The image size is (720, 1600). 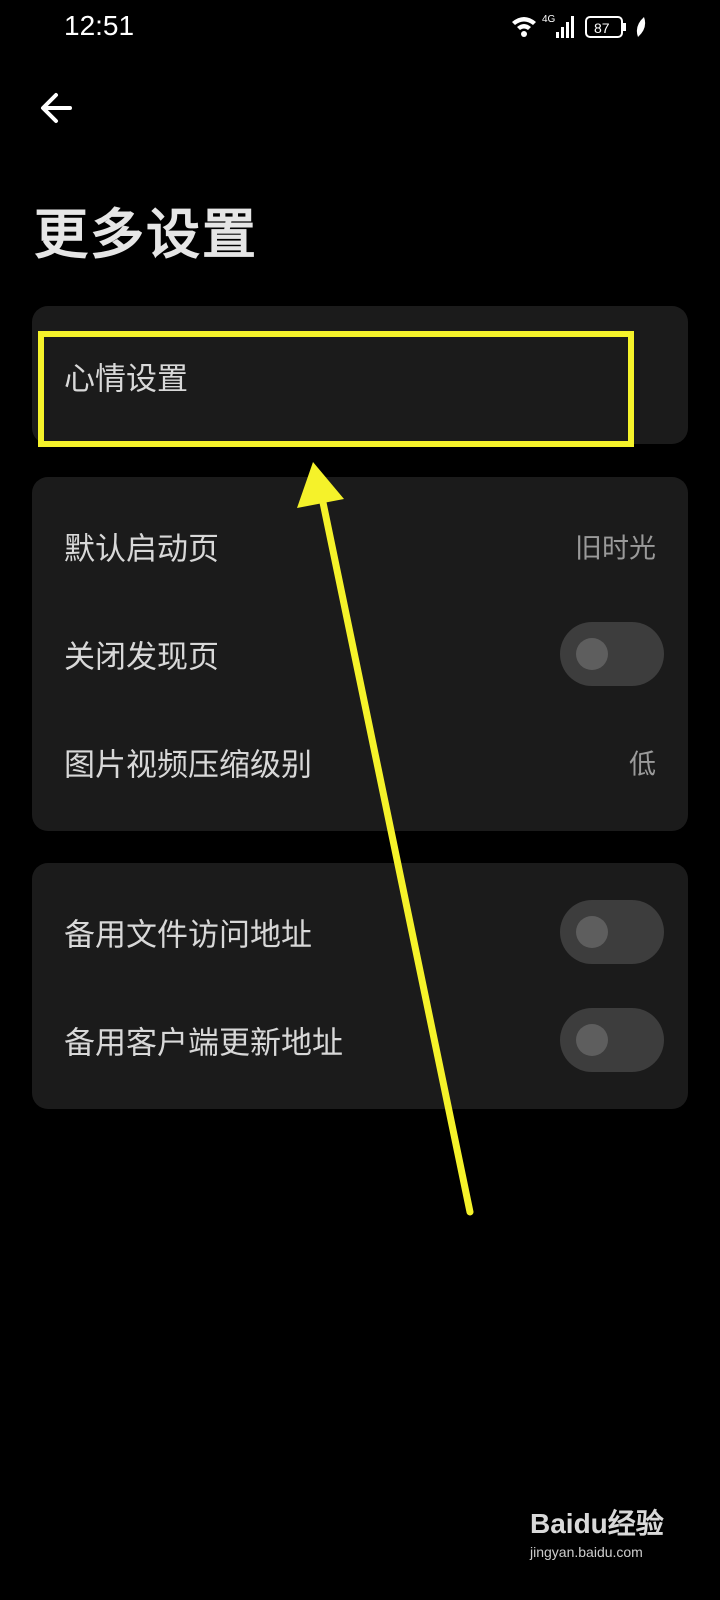 What do you see at coordinates (360, 1040) in the screenshot?
I see `backup-update-address-row: 备用客户端更新地址` at bounding box center [360, 1040].